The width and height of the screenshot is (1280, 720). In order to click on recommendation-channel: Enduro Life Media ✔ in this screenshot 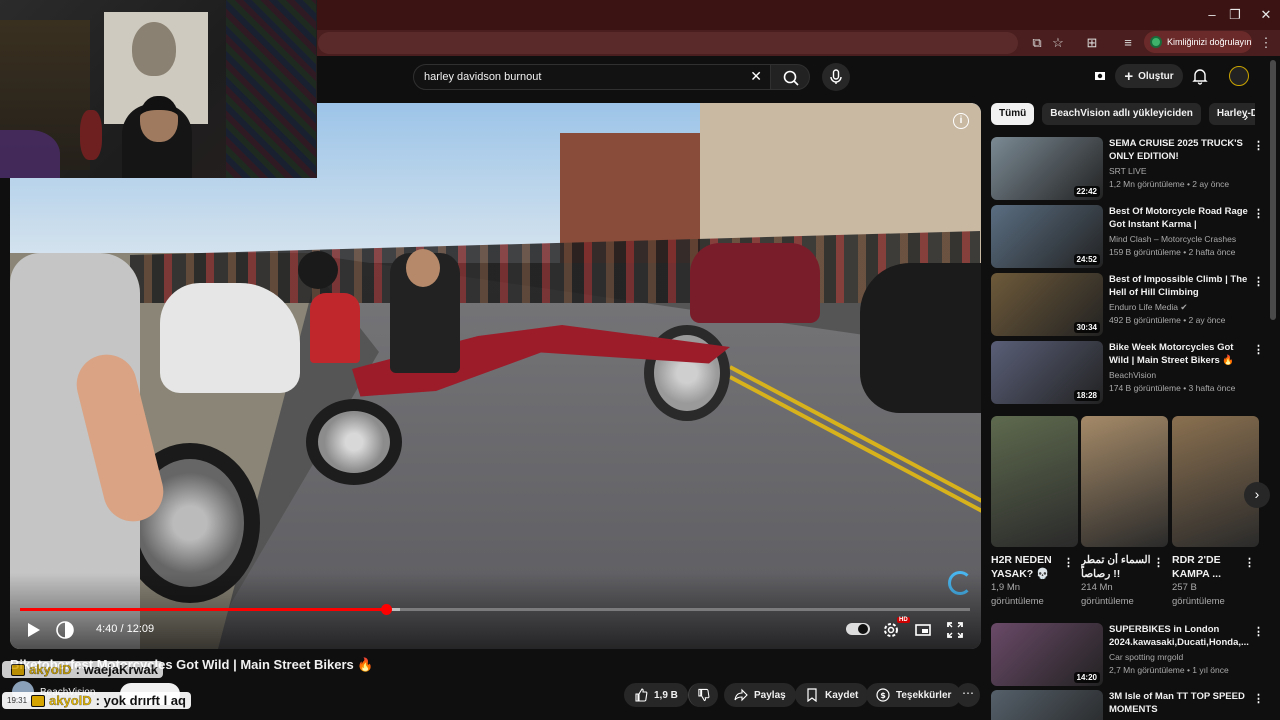, I will do `click(1148, 307)`.